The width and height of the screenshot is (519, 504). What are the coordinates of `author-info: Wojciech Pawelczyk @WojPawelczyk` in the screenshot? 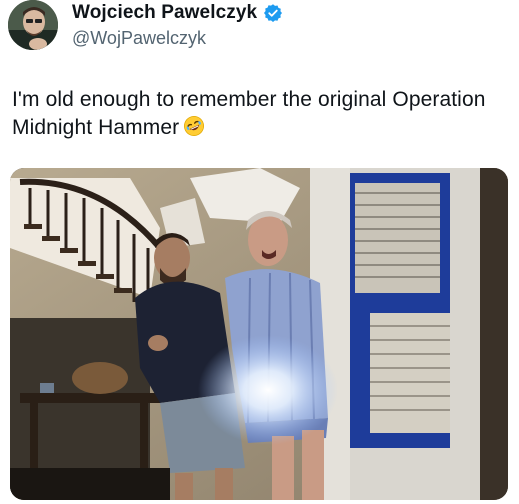 It's located at (177, 25).